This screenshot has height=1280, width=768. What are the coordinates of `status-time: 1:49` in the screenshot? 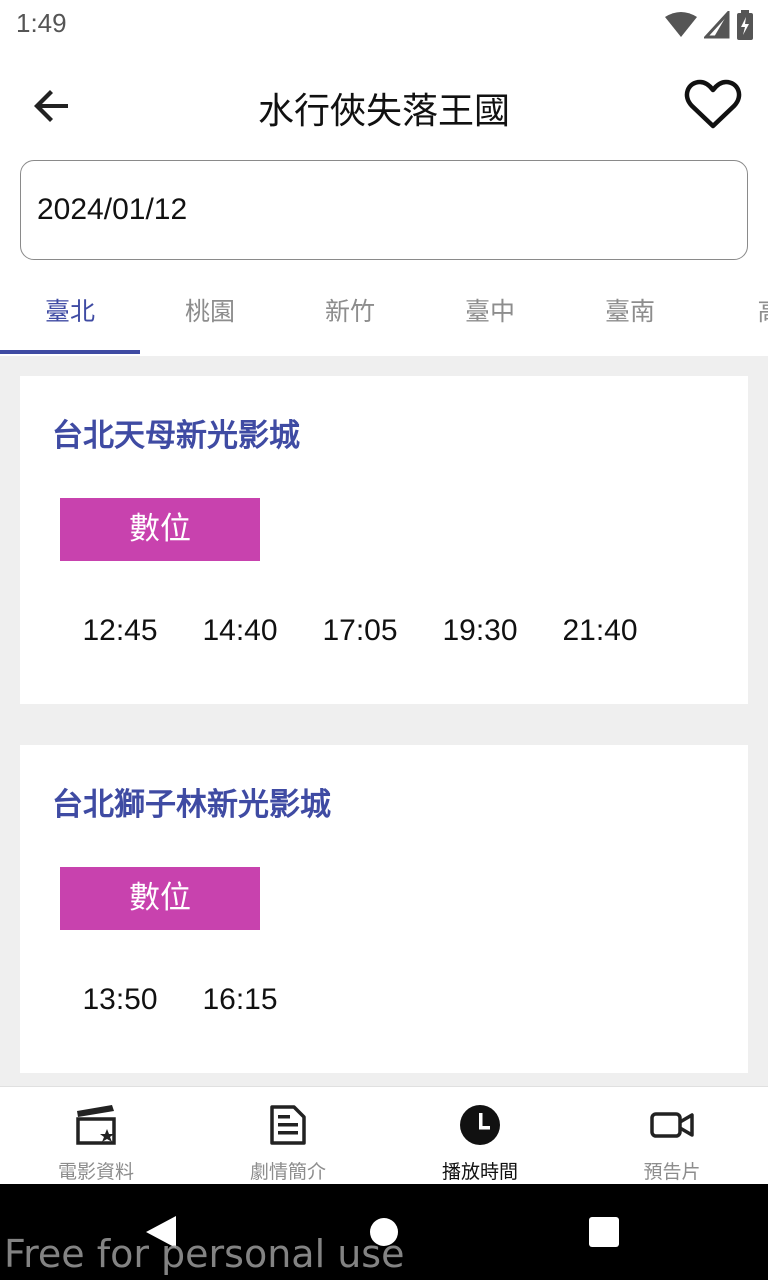 It's located at (41, 23).